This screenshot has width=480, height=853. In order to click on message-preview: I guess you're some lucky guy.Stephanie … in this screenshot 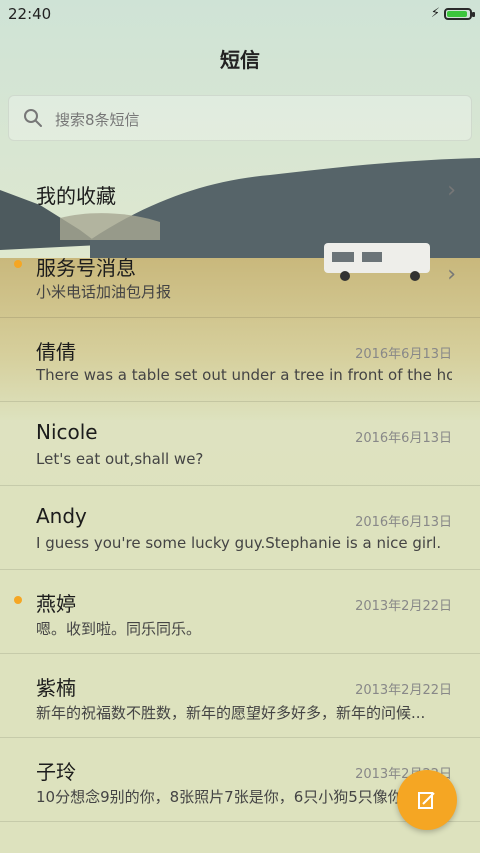, I will do `click(239, 543)`.